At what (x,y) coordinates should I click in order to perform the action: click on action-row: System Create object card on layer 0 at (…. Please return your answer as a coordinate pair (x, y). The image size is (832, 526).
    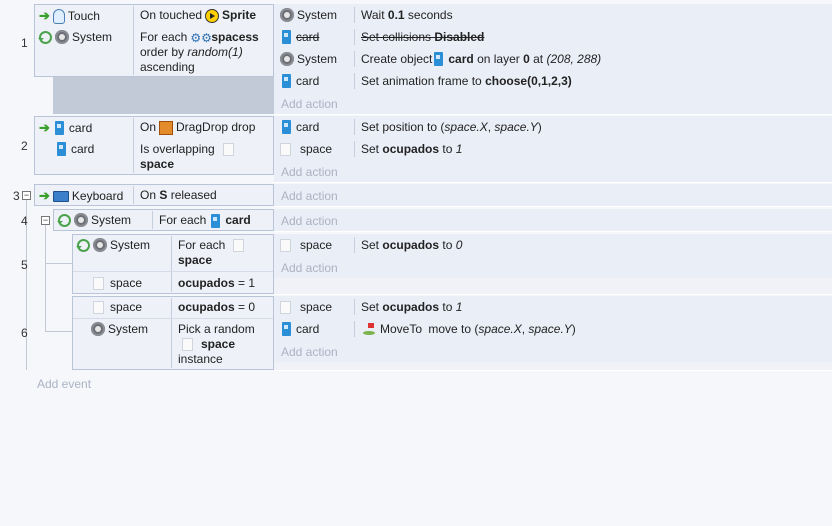
    Looking at the image, I should click on (553, 59).